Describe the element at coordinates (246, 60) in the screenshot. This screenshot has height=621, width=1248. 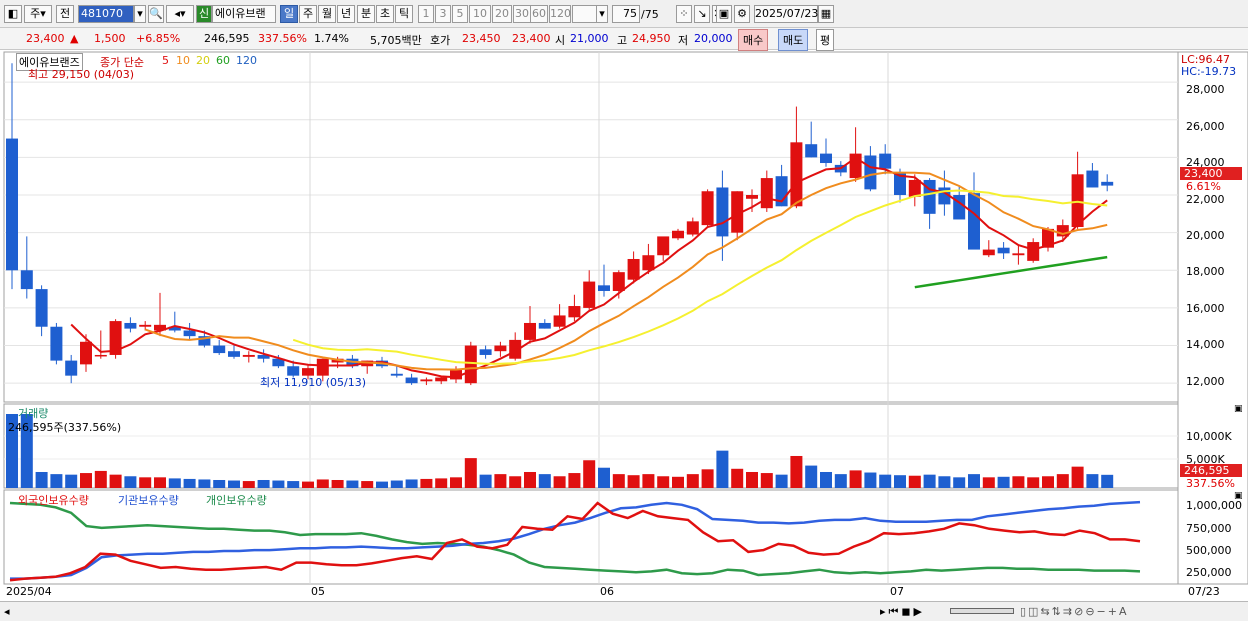
I see `legend-ma120: 120` at that location.